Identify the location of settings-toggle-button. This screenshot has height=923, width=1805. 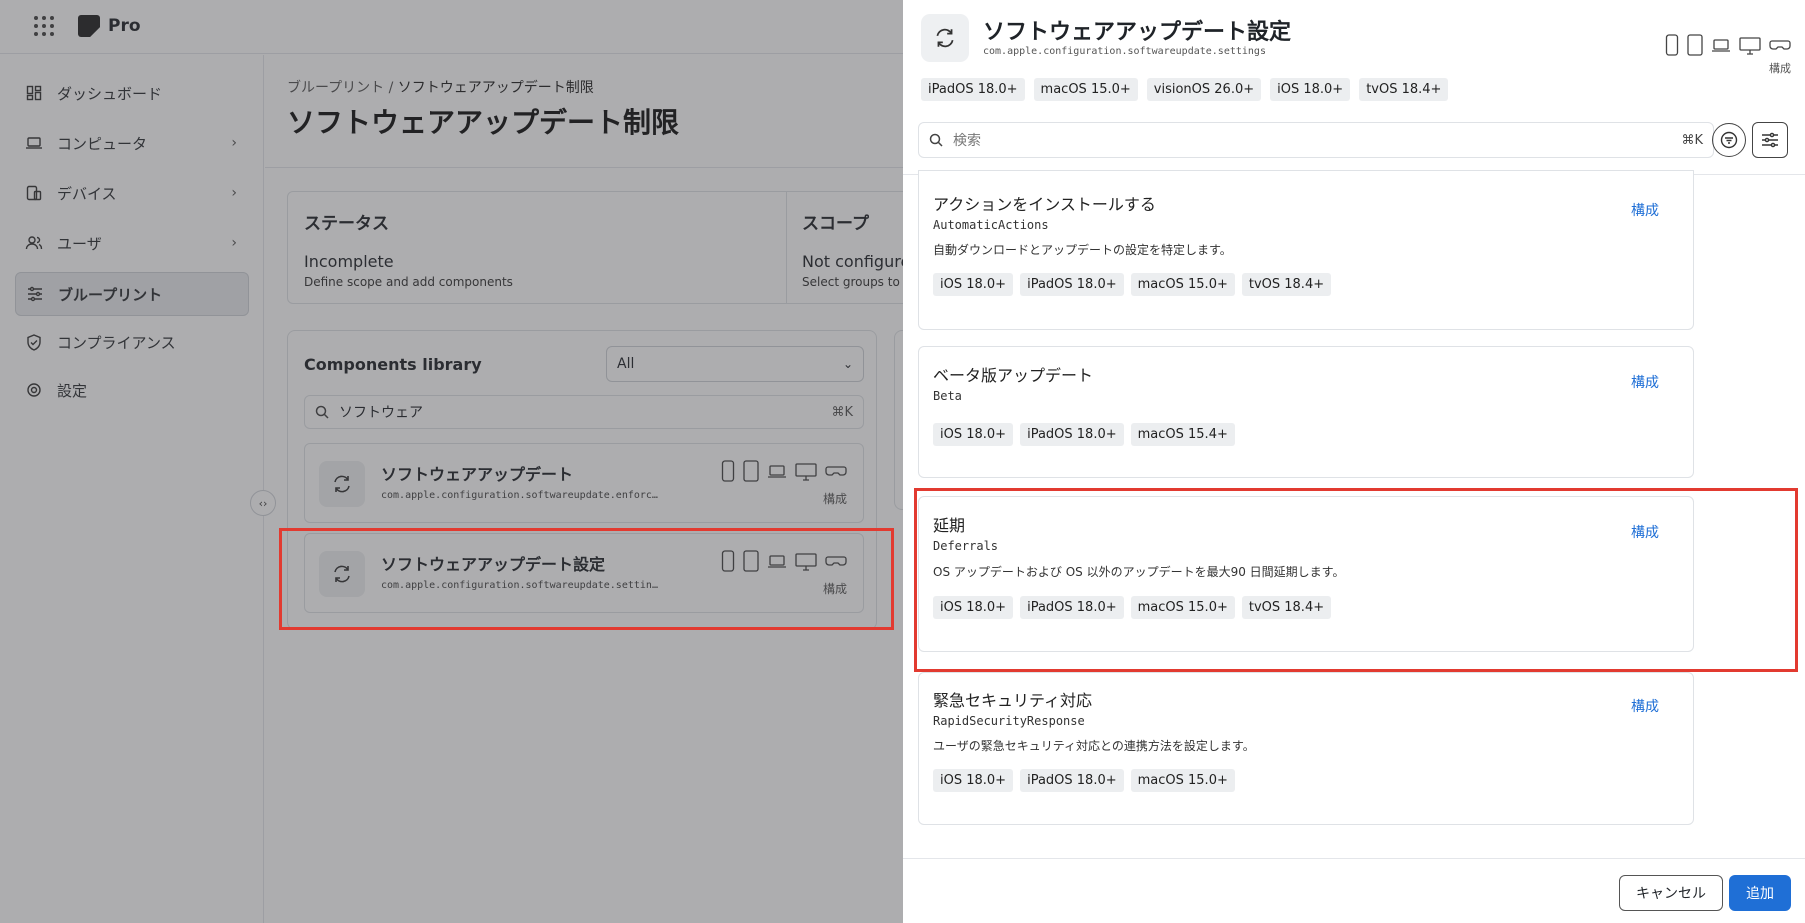
(1770, 140).